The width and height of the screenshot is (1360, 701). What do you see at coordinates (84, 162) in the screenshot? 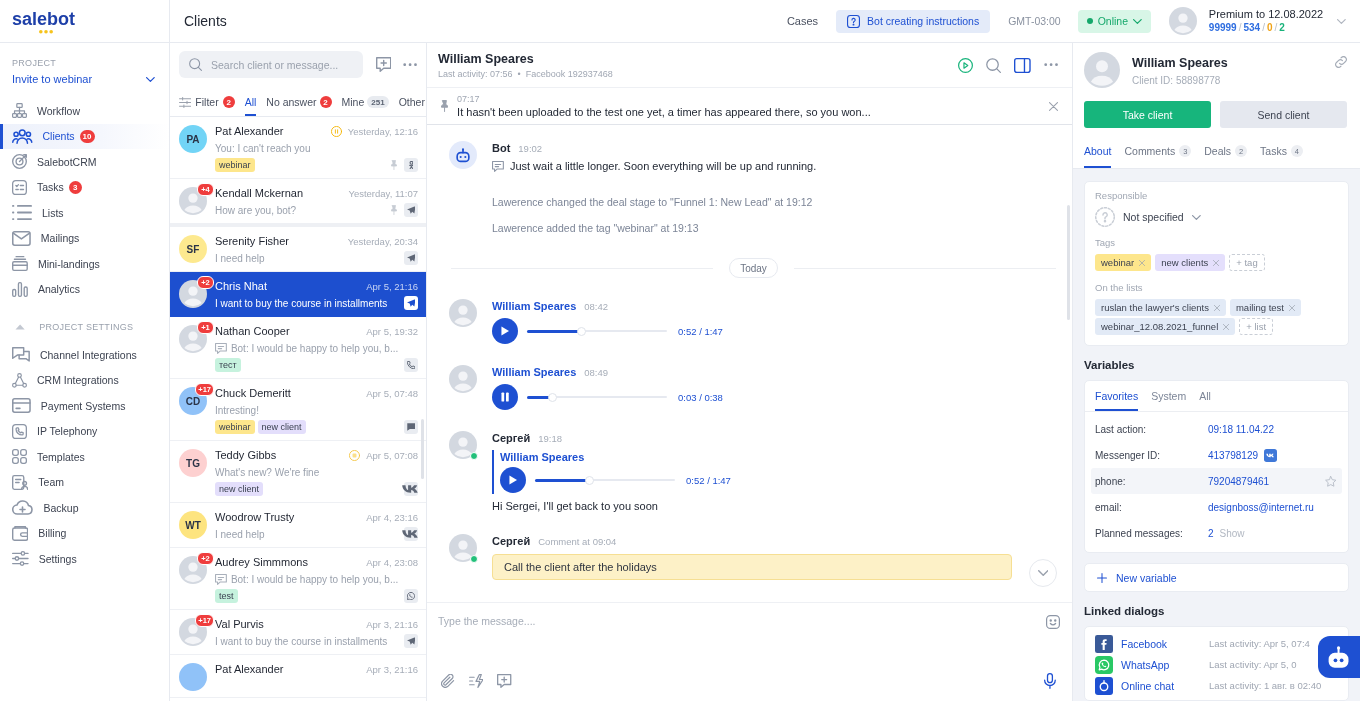
I see `nav-item: SalebotCRM` at bounding box center [84, 162].